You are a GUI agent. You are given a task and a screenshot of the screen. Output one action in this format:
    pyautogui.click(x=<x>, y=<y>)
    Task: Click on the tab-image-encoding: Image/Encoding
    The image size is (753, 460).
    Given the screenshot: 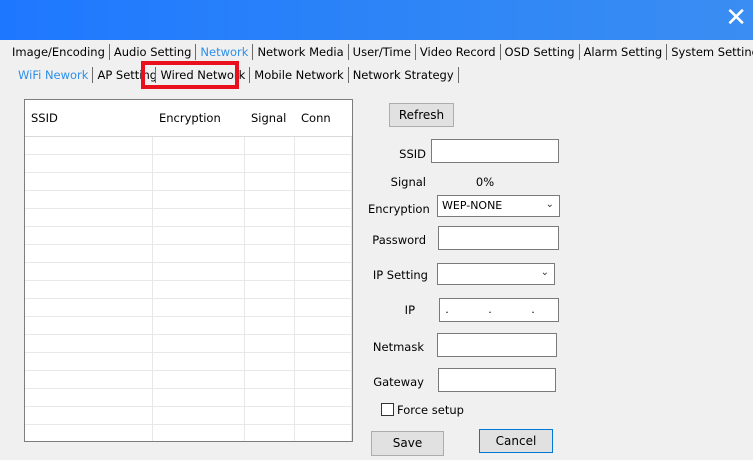 What is the action you would take?
    pyautogui.click(x=59, y=52)
    